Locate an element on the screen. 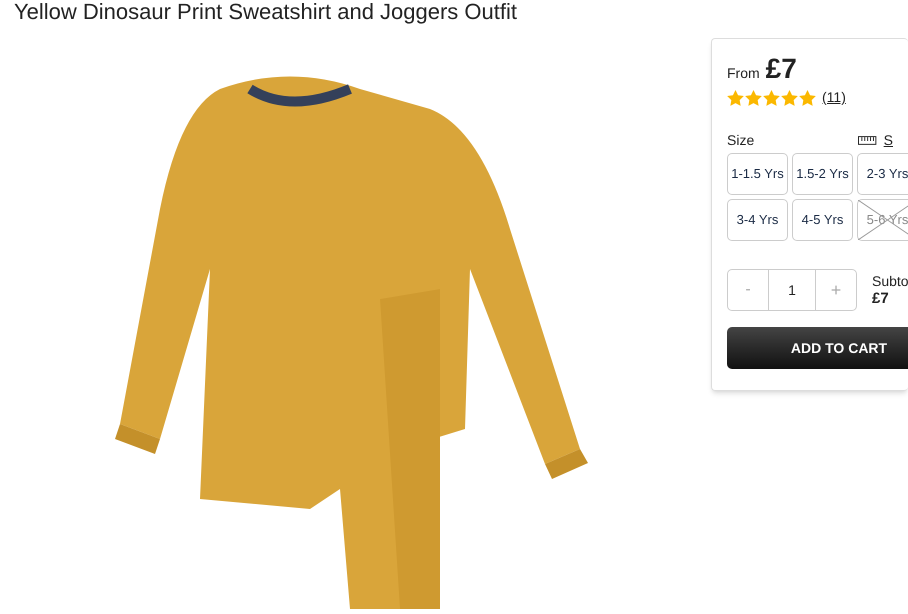 The image size is (908, 614). ruler-icon is located at coordinates (867, 140).